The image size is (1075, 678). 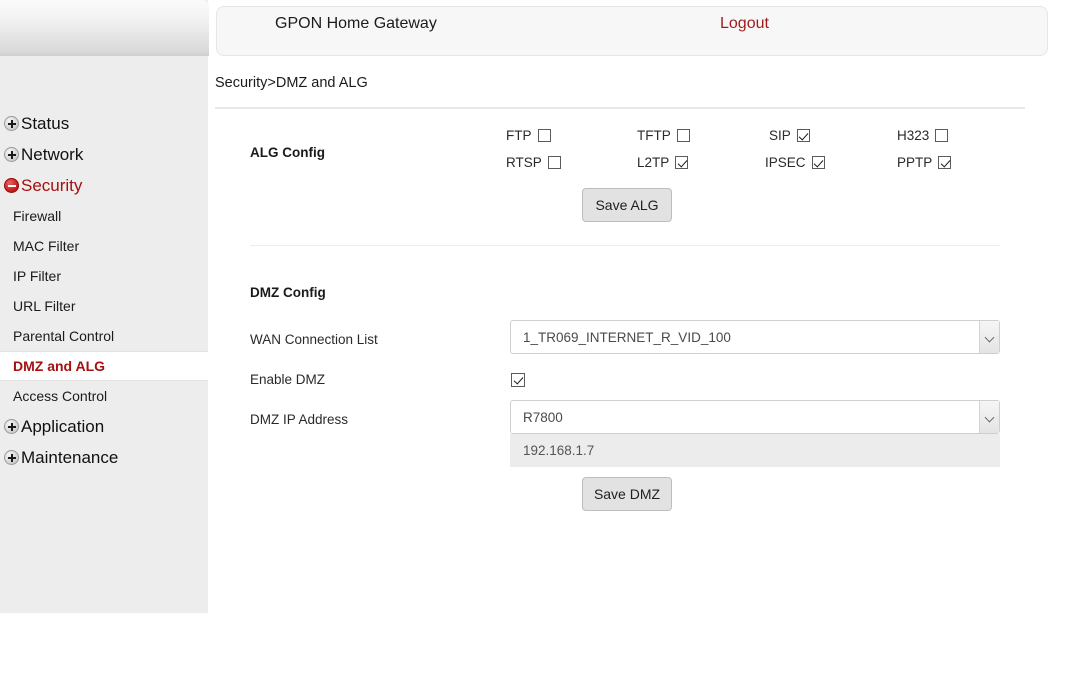 I want to click on sidebar-item-label: Maintenance, so click(x=70, y=457).